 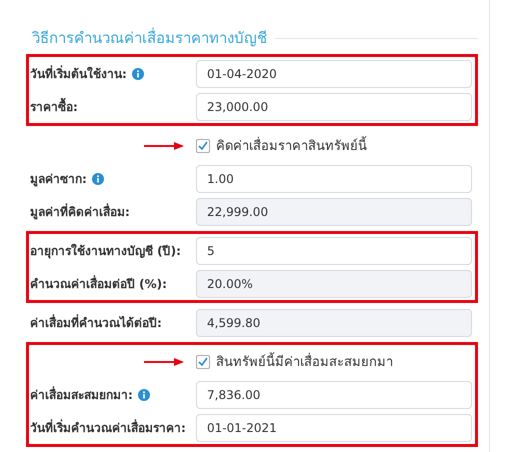 What do you see at coordinates (105, 251) in the screenshot?
I see `field-label: อายุการใช้งานทางบัญชี (ปี):` at bounding box center [105, 251].